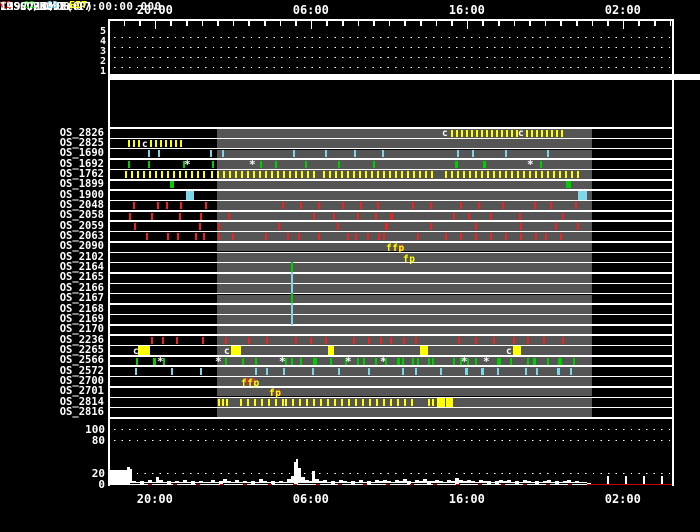 This screenshot has width=700, height=532. I want to click on tm-gridline, so click(393, 58).